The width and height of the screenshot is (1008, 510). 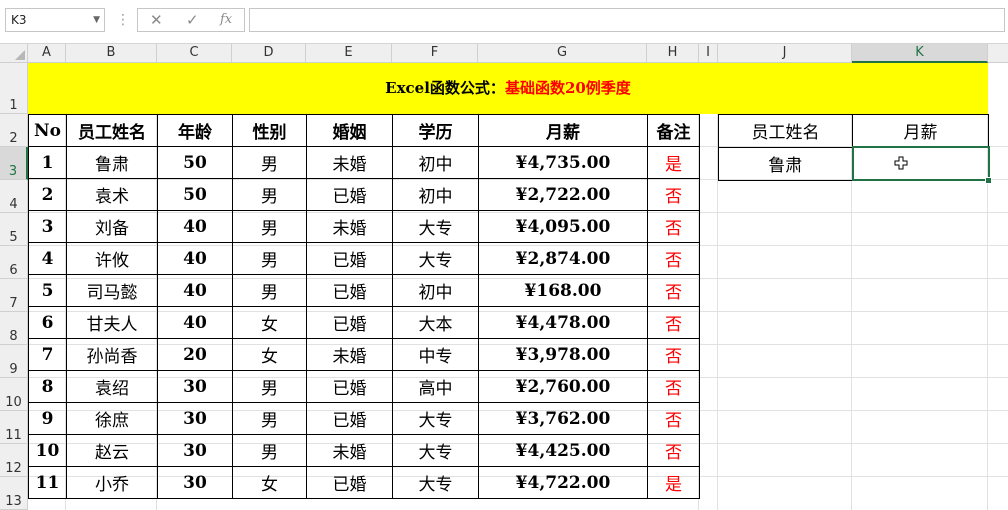 What do you see at coordinates (112, 194) in the screenshot?
I see `cell-name: 袁术` at bounding box center [112, 194].